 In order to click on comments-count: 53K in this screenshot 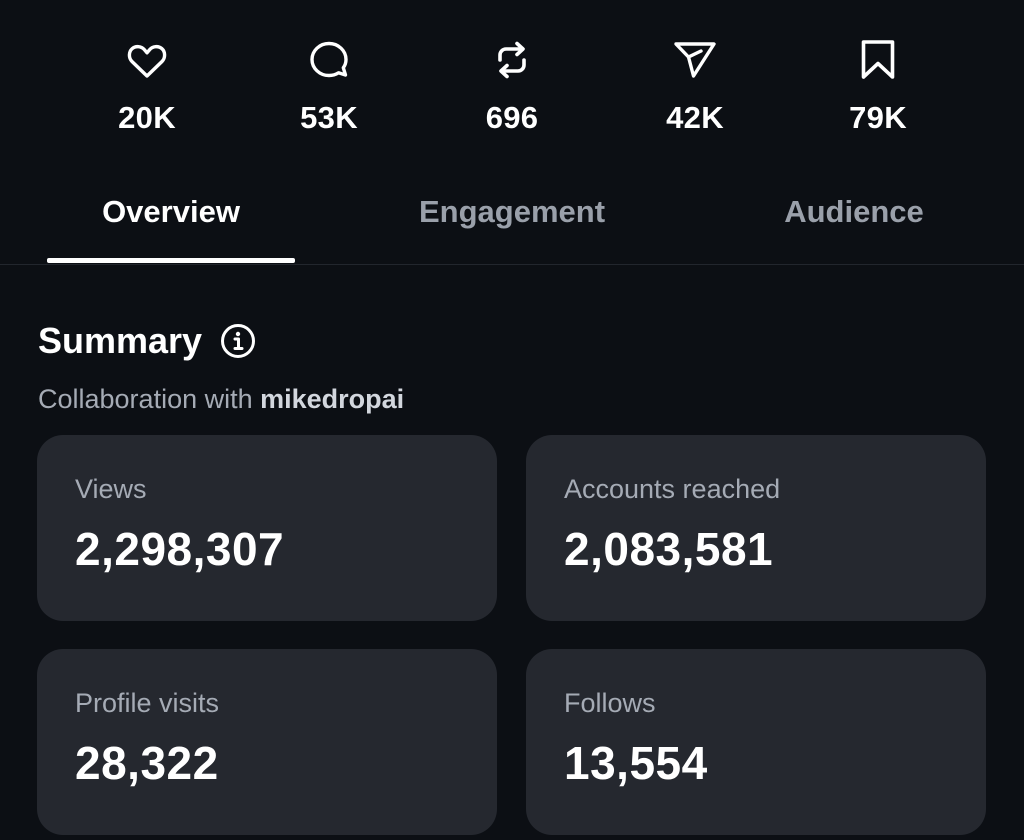, I will do `click(329, 117)`.